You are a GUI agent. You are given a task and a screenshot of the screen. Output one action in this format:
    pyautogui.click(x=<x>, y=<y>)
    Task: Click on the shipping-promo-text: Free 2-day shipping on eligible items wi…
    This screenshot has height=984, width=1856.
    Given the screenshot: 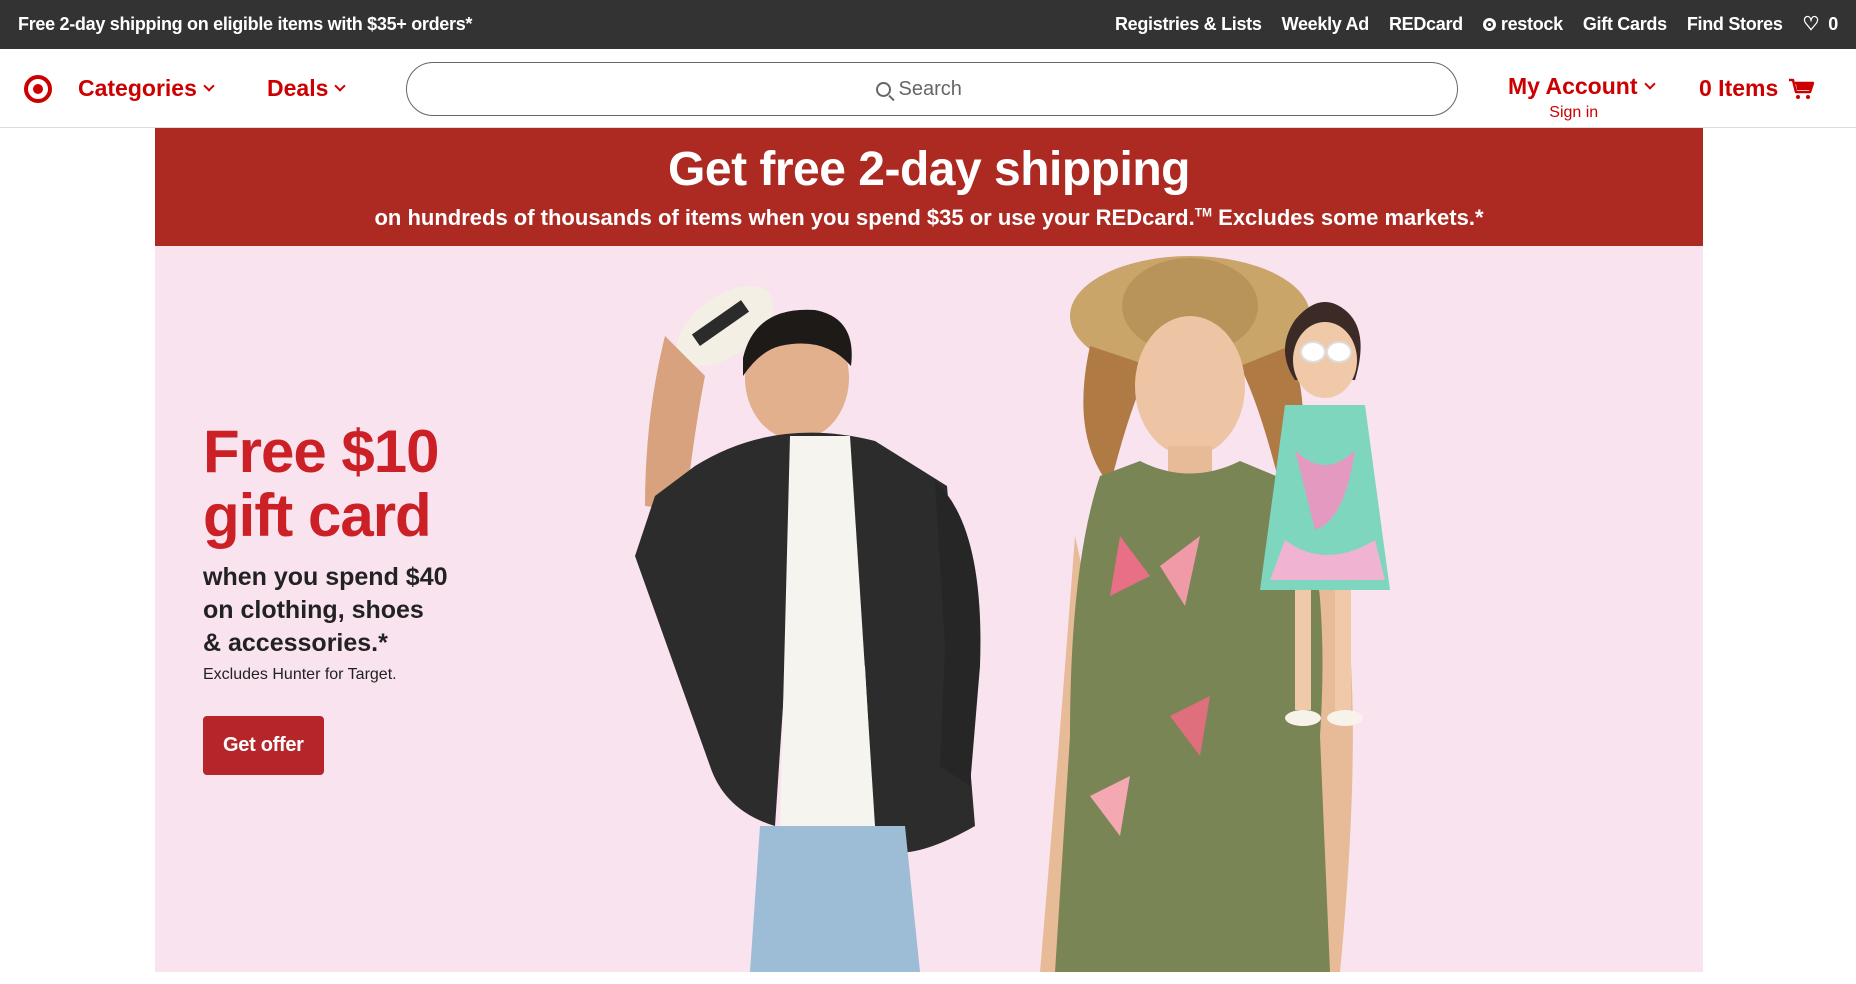 What is the action you would take?
    pyautogui.click(x=245, y=24)
    